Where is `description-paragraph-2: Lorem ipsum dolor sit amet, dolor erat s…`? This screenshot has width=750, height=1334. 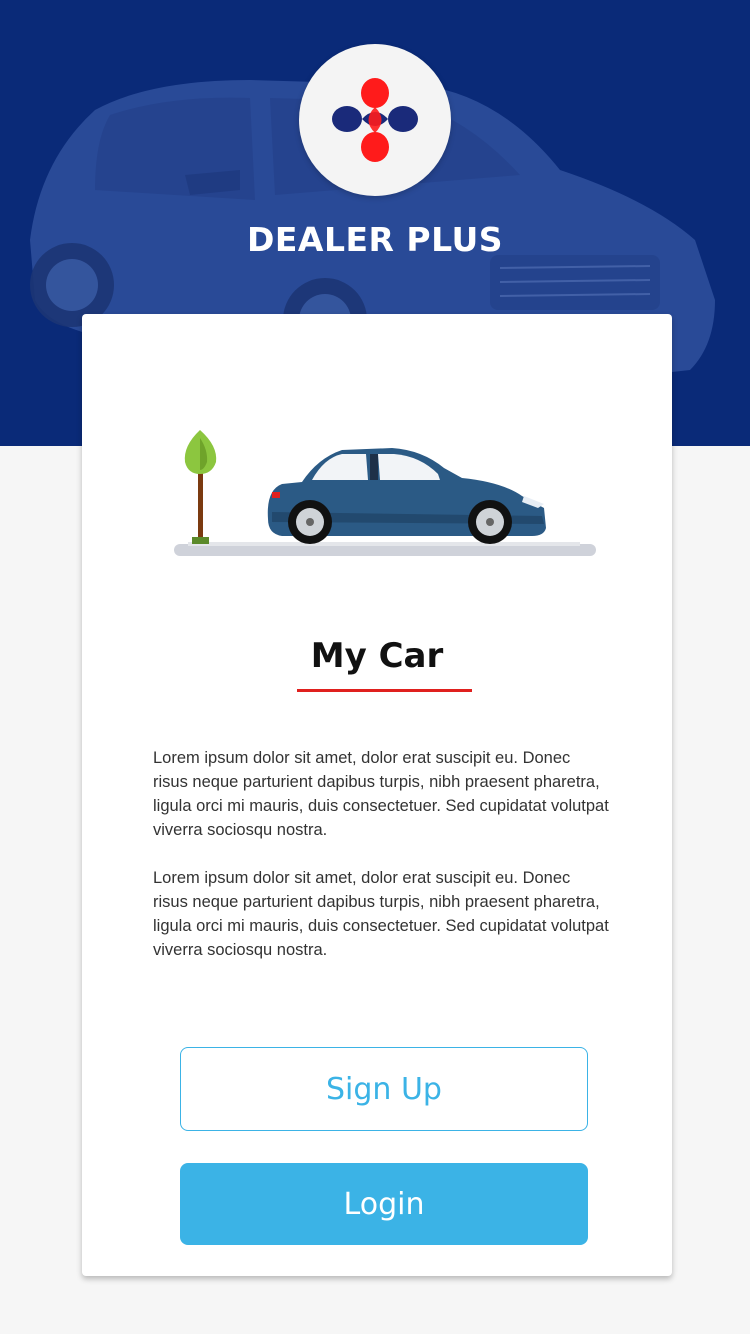
description-paragraph-2: Lorem ipsum dolor sit amet, dolor erat s… is located at coordinates (381, 914).